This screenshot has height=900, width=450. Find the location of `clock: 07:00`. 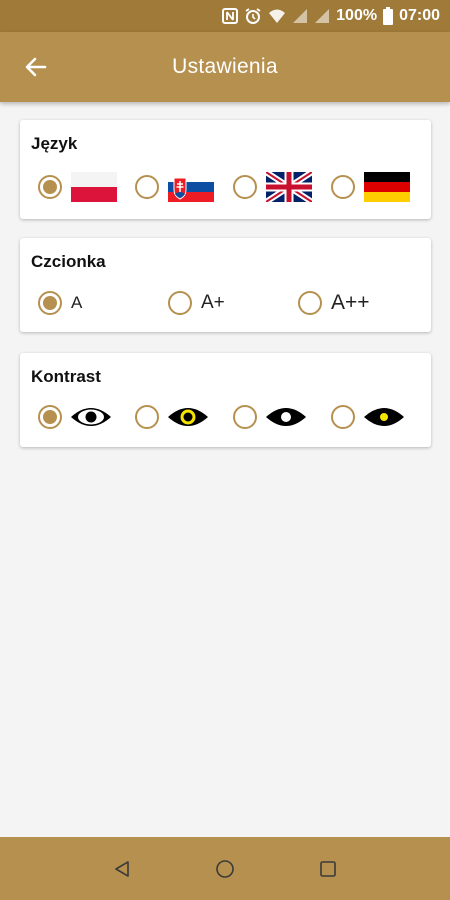

clock: 07:00 is located at coordinates (419, 15).